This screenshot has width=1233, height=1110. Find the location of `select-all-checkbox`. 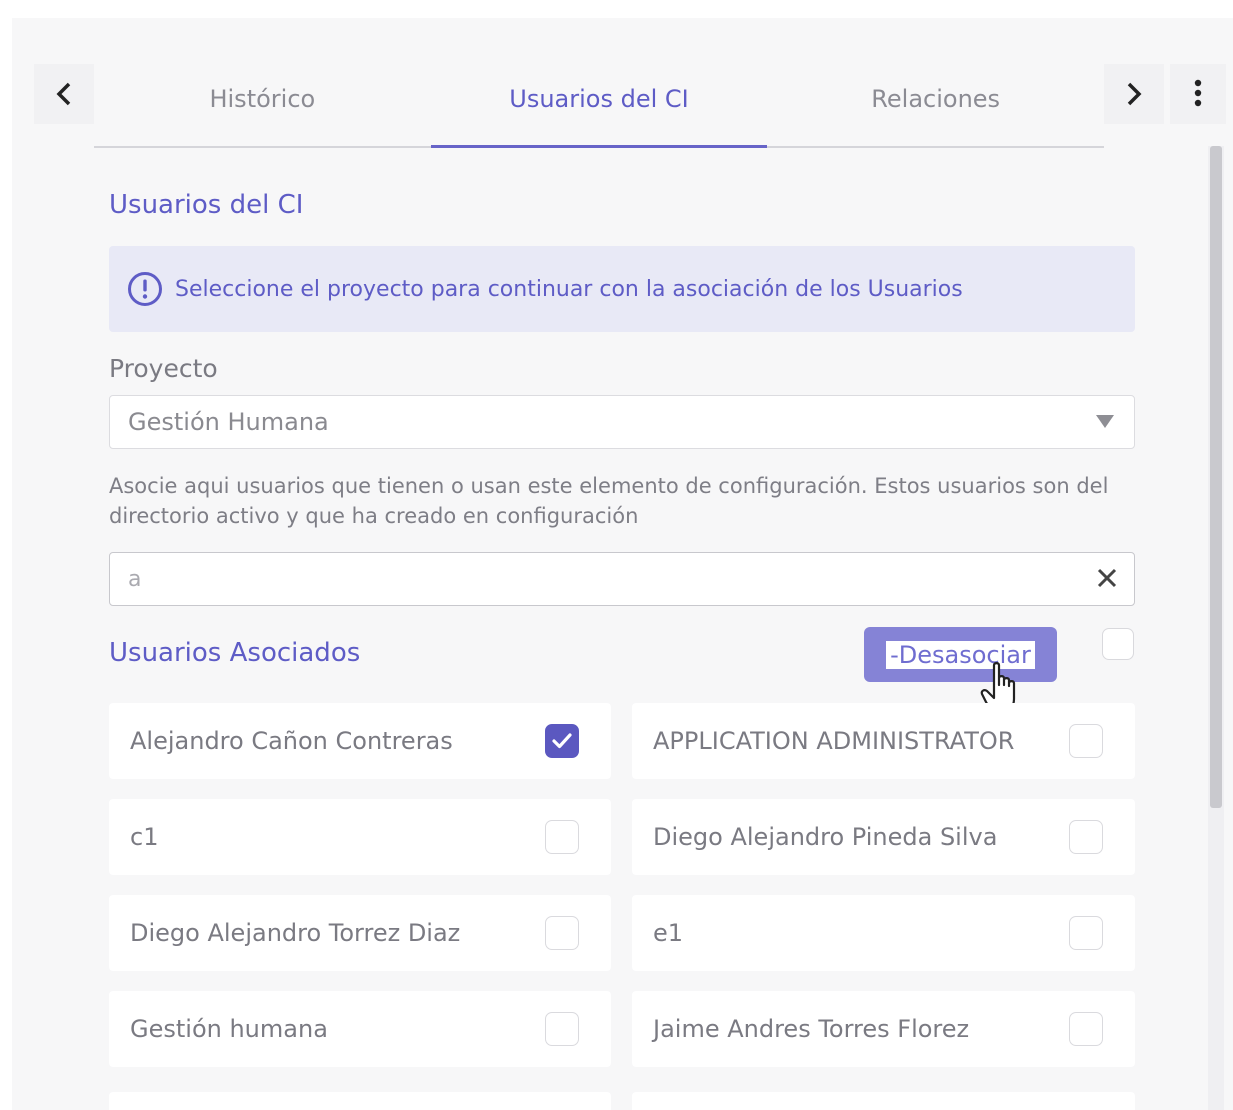

select-all-checkbox is located at coordinates (1118, 644).